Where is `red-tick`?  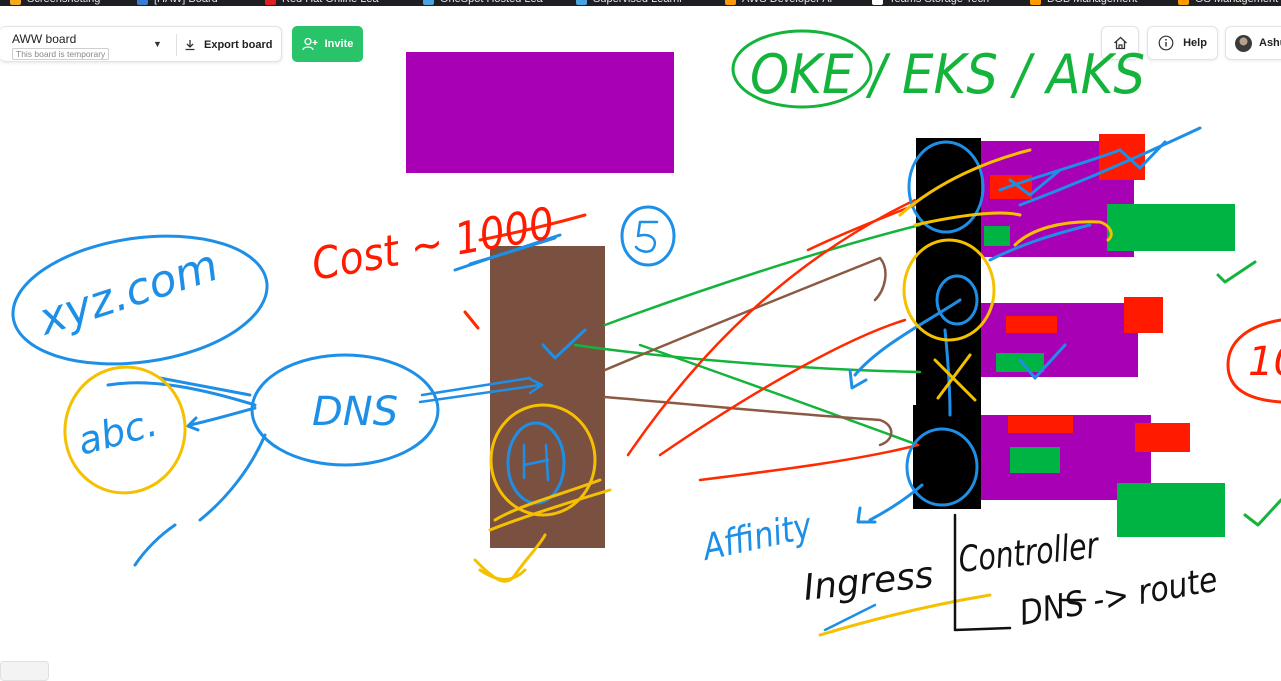 red-tick is located at coordinates (471, 320).